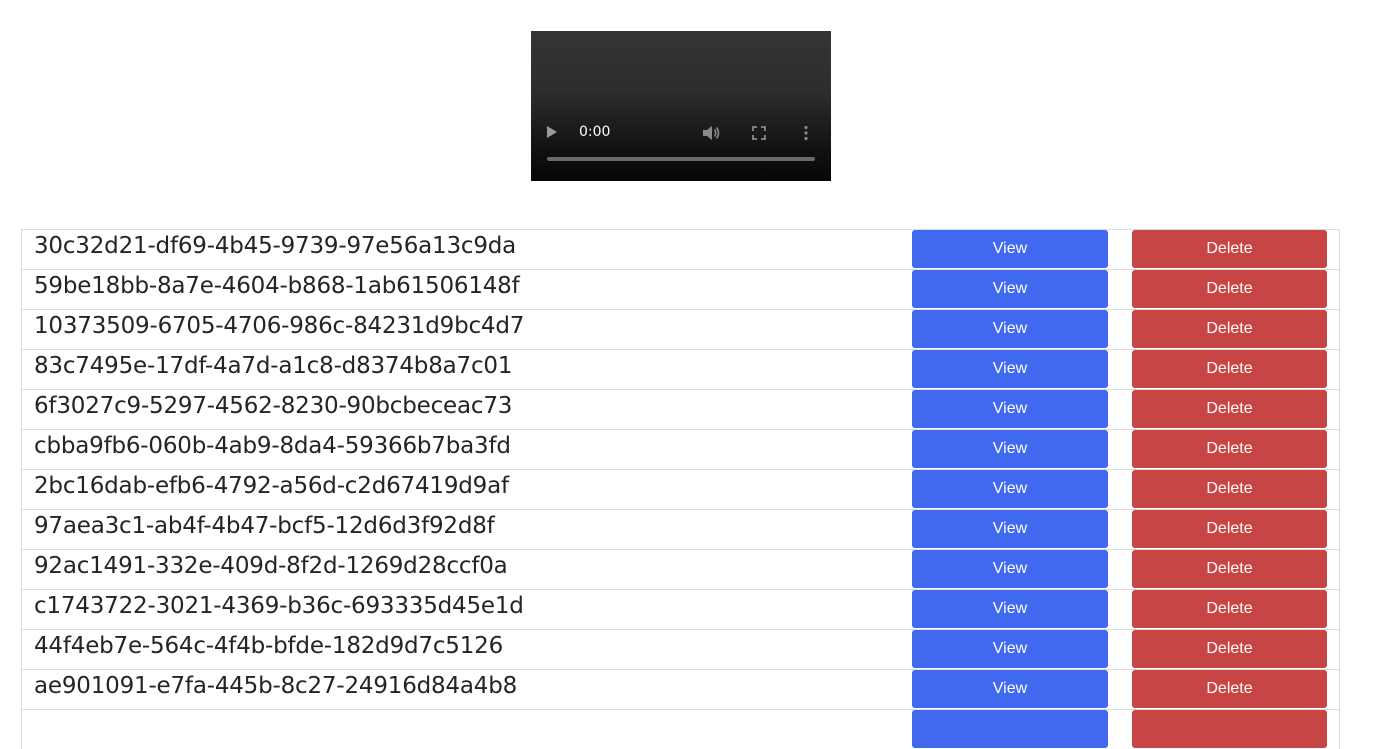  What do you see at coordinates (759, 133) in the screenshot?
I see `fullscreen-icon` at bounding box center [759, 133].